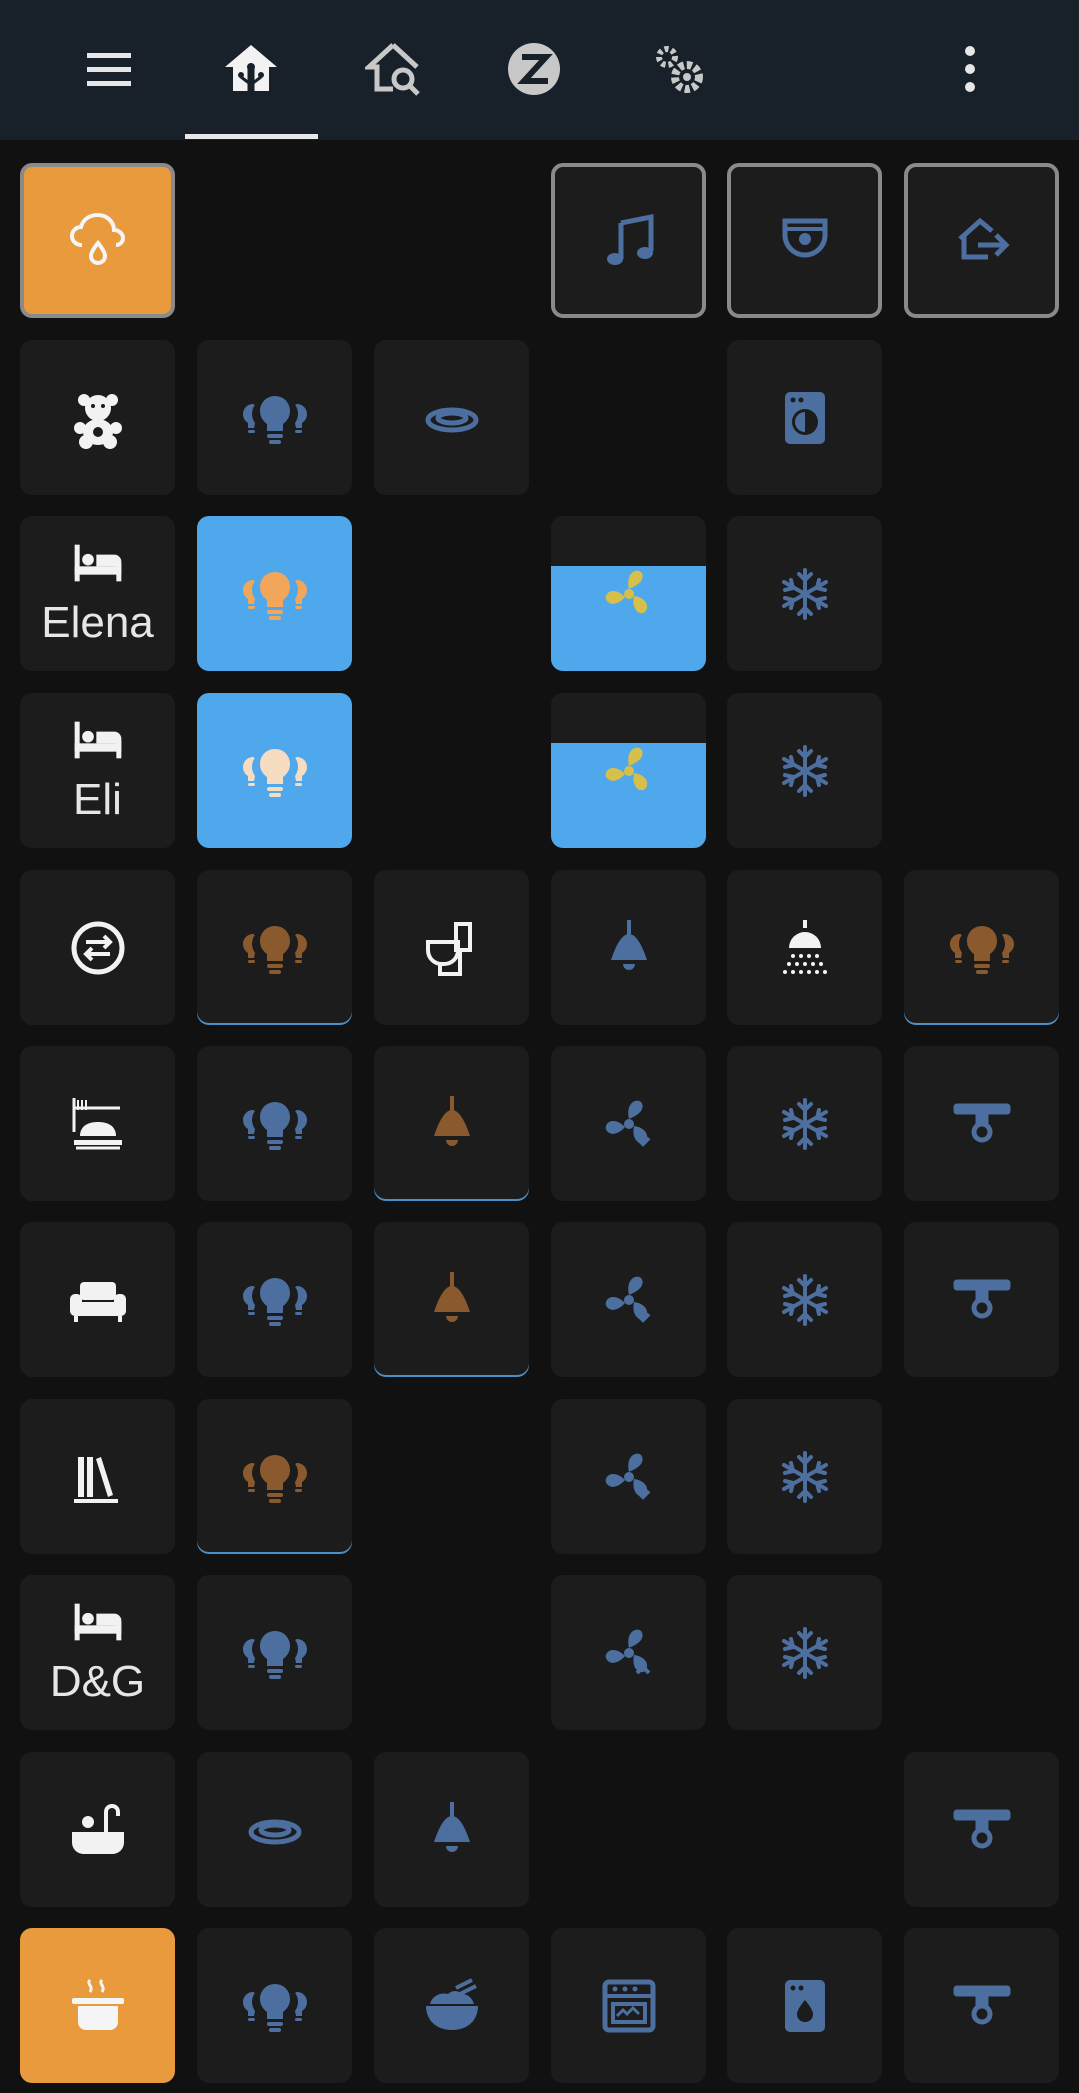 Image resolution: width=1079 pixels, height=2093 pixels. I want to click on kitchen-lights, so click(274, 2005).